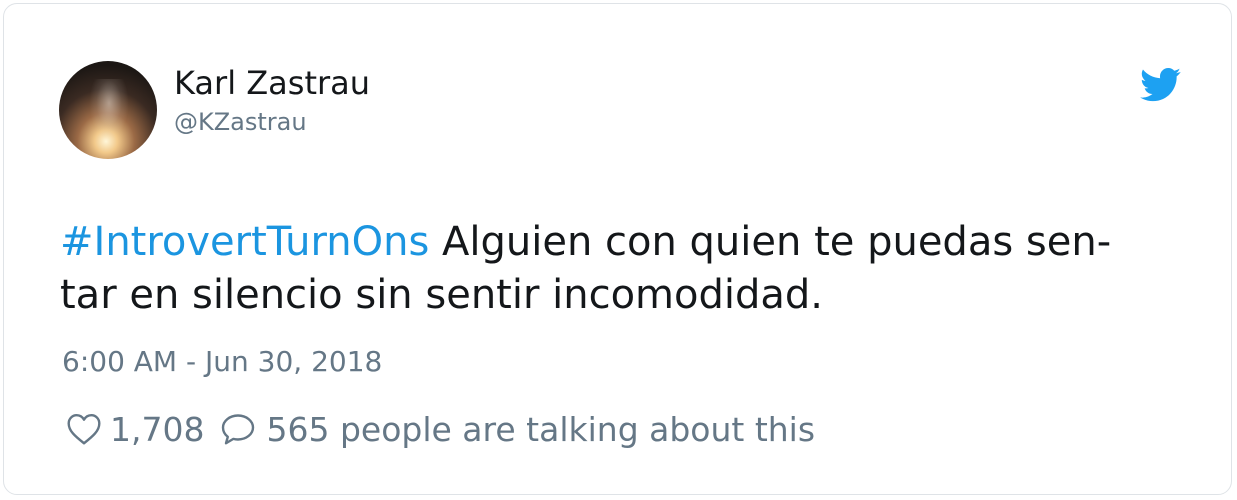  I want to click on talking-about-text: 565 people are talking about this, so click(541, 429).